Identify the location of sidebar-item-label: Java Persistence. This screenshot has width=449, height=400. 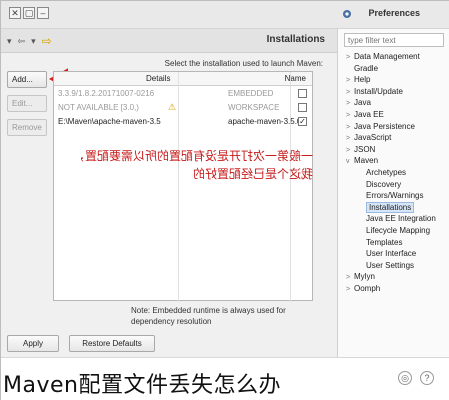
(384, 126).